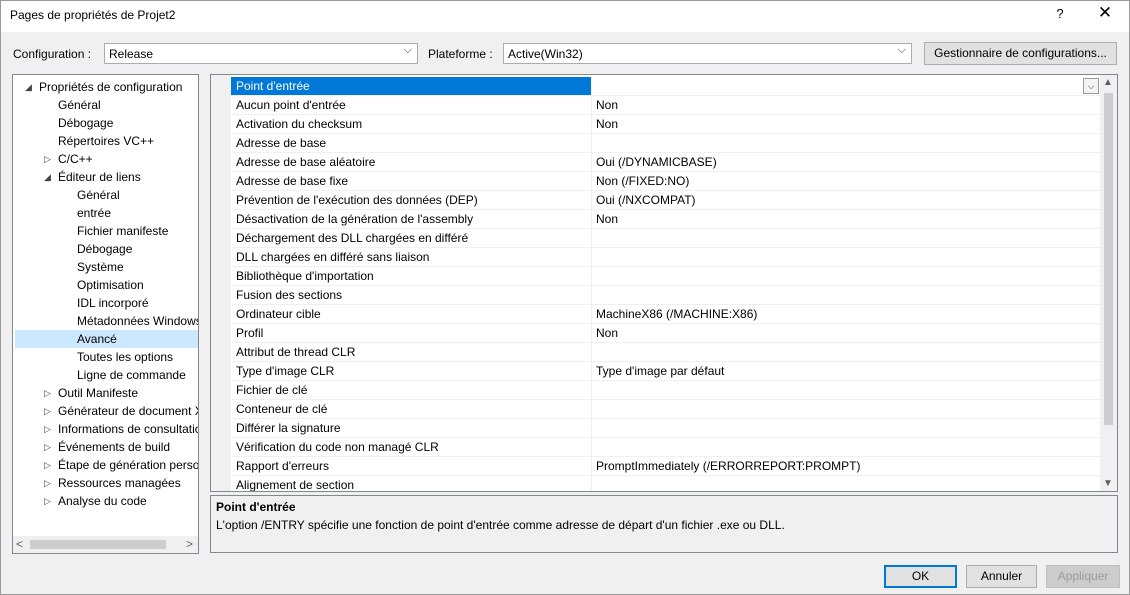  I want to click on property-row: DLL chargées en différé sans liaison, so click(666, 257).